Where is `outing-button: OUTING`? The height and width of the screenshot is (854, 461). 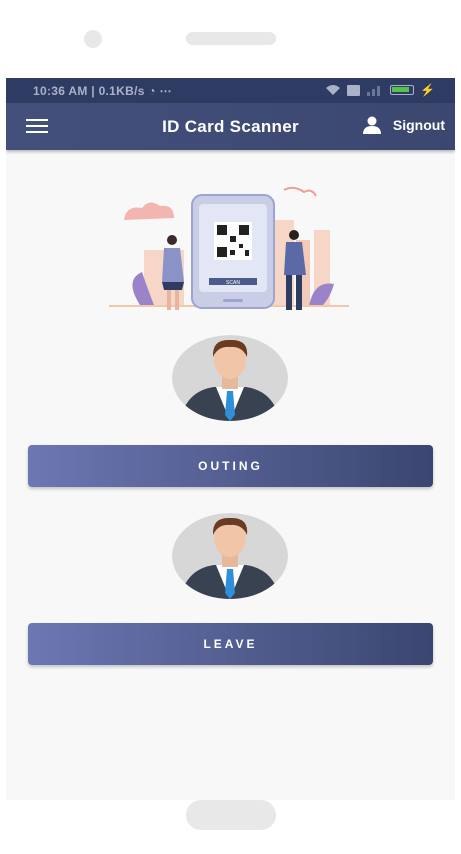 outing-button: OUTING is located at coordinates (230, 466).